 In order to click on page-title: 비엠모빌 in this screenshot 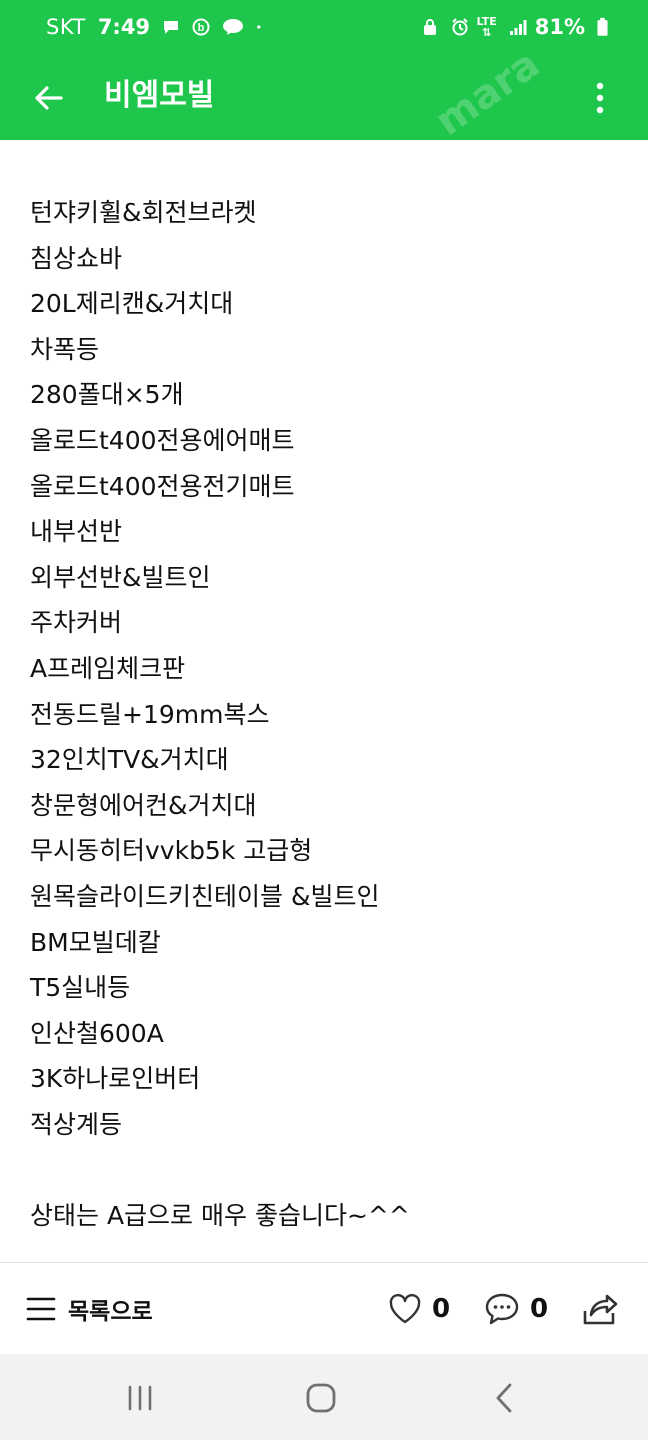, I will do `click(159, 95)`.